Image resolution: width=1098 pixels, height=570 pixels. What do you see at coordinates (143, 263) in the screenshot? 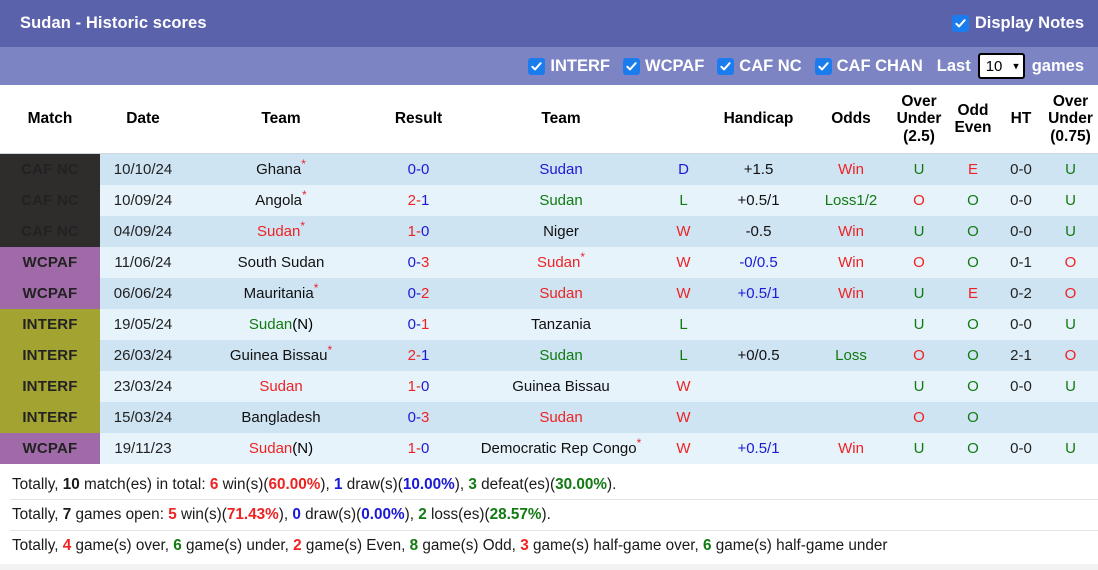
I see `match-date: 11/06/24` at bounding box center [143, 263].